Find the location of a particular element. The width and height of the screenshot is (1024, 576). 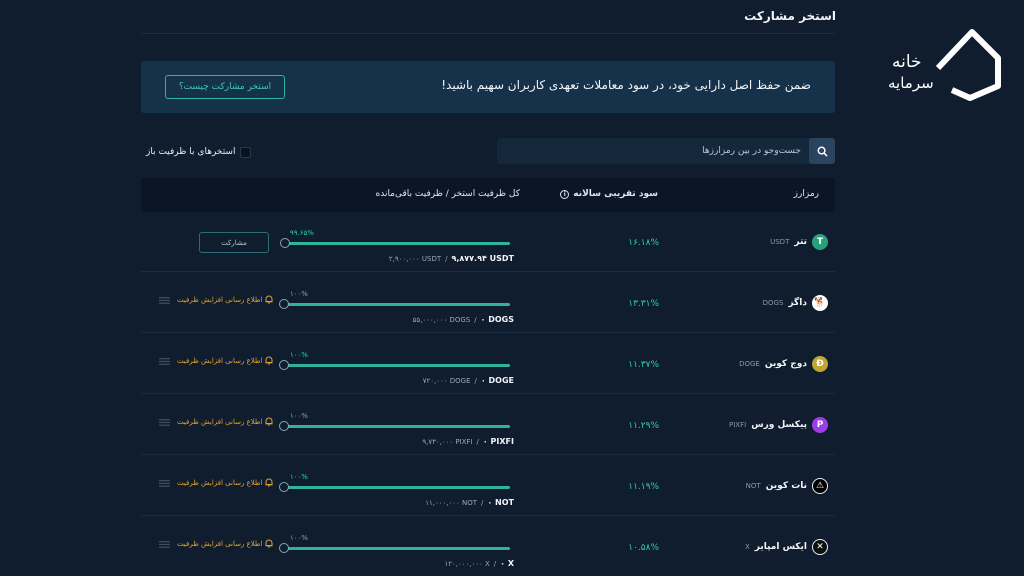

apy-value: ۱۶.۱۸% is located at coordinates (643, 243).